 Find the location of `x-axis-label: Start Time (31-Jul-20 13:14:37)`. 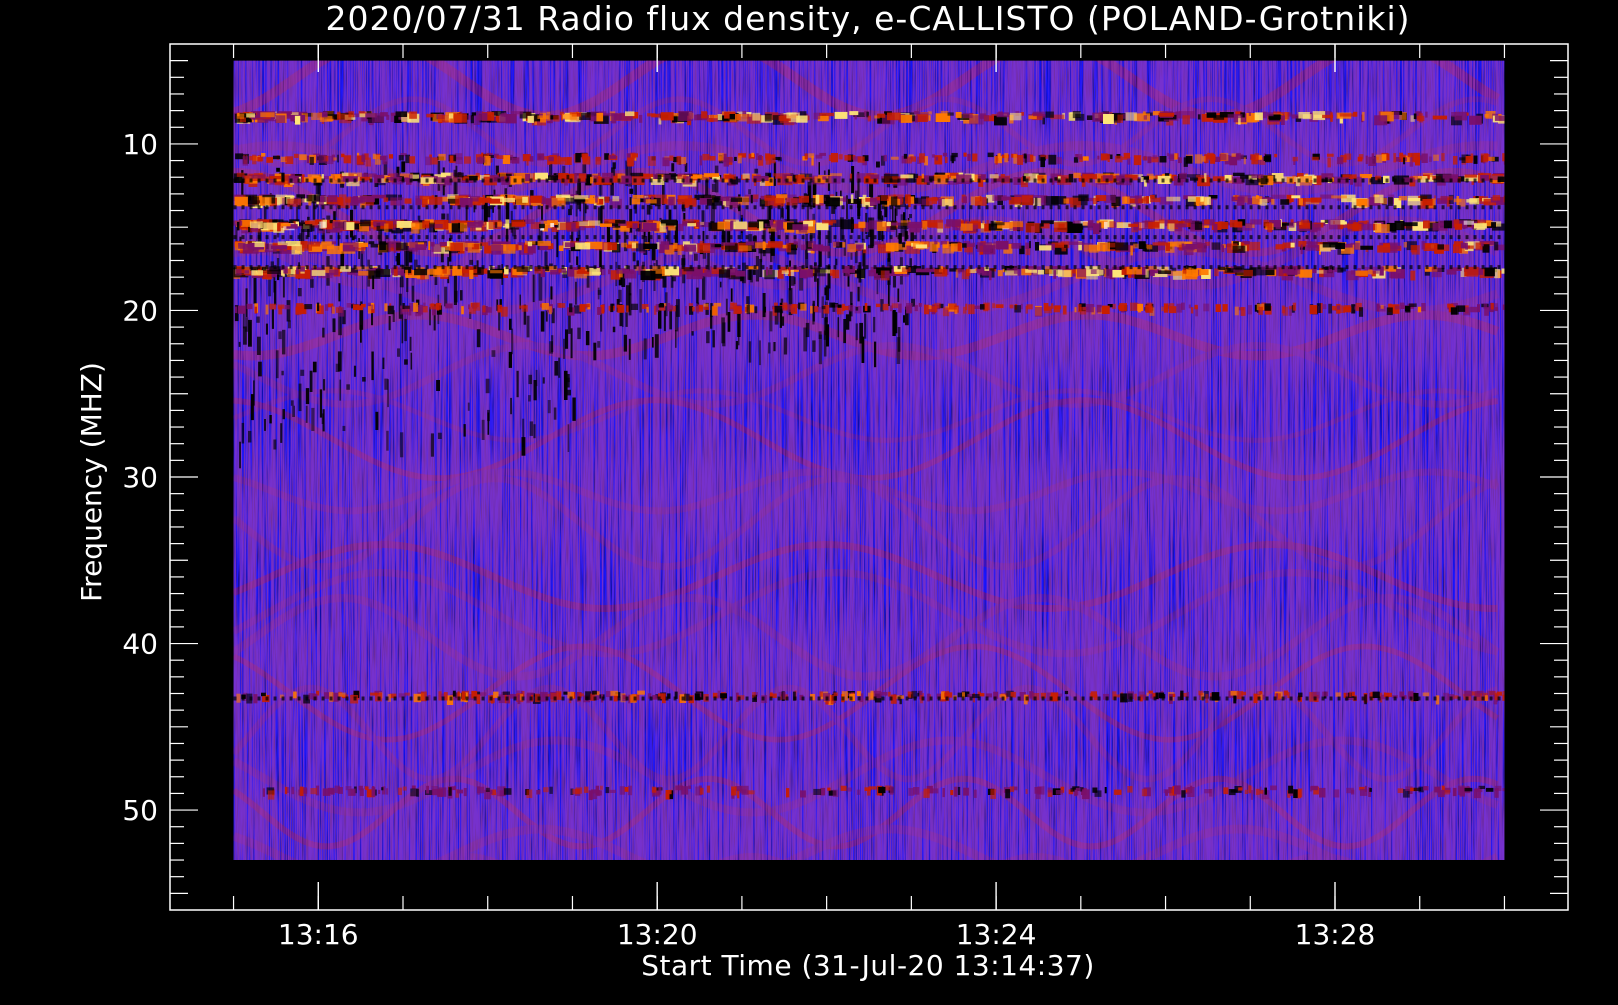

x-axis-label: Start Time (31-Jul-20 13:14:37) is located at coordinates (868, 965).